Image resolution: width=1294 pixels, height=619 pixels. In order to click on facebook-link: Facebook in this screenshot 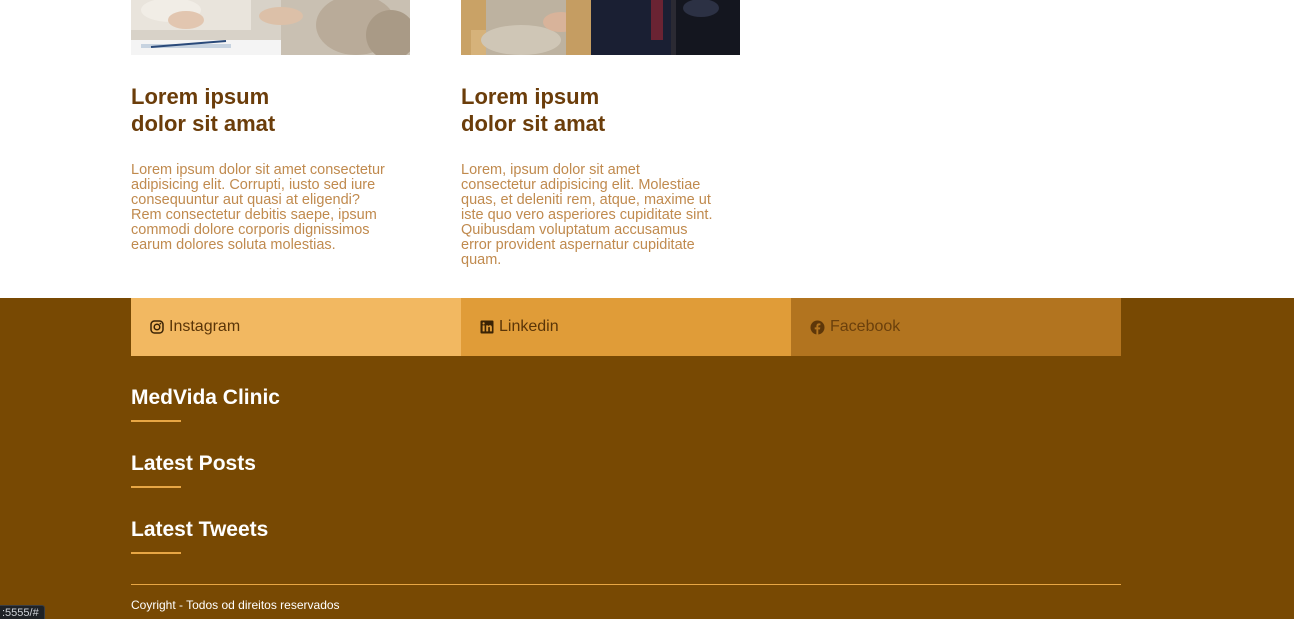, I will do `click(956, 327)`.